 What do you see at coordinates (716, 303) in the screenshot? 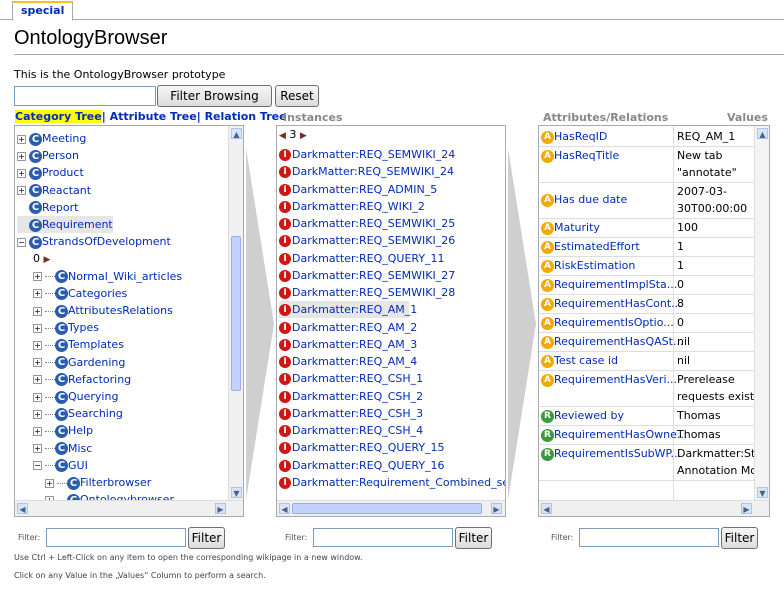
I see `attribute-value: 8` at bounding box center [716, 303].